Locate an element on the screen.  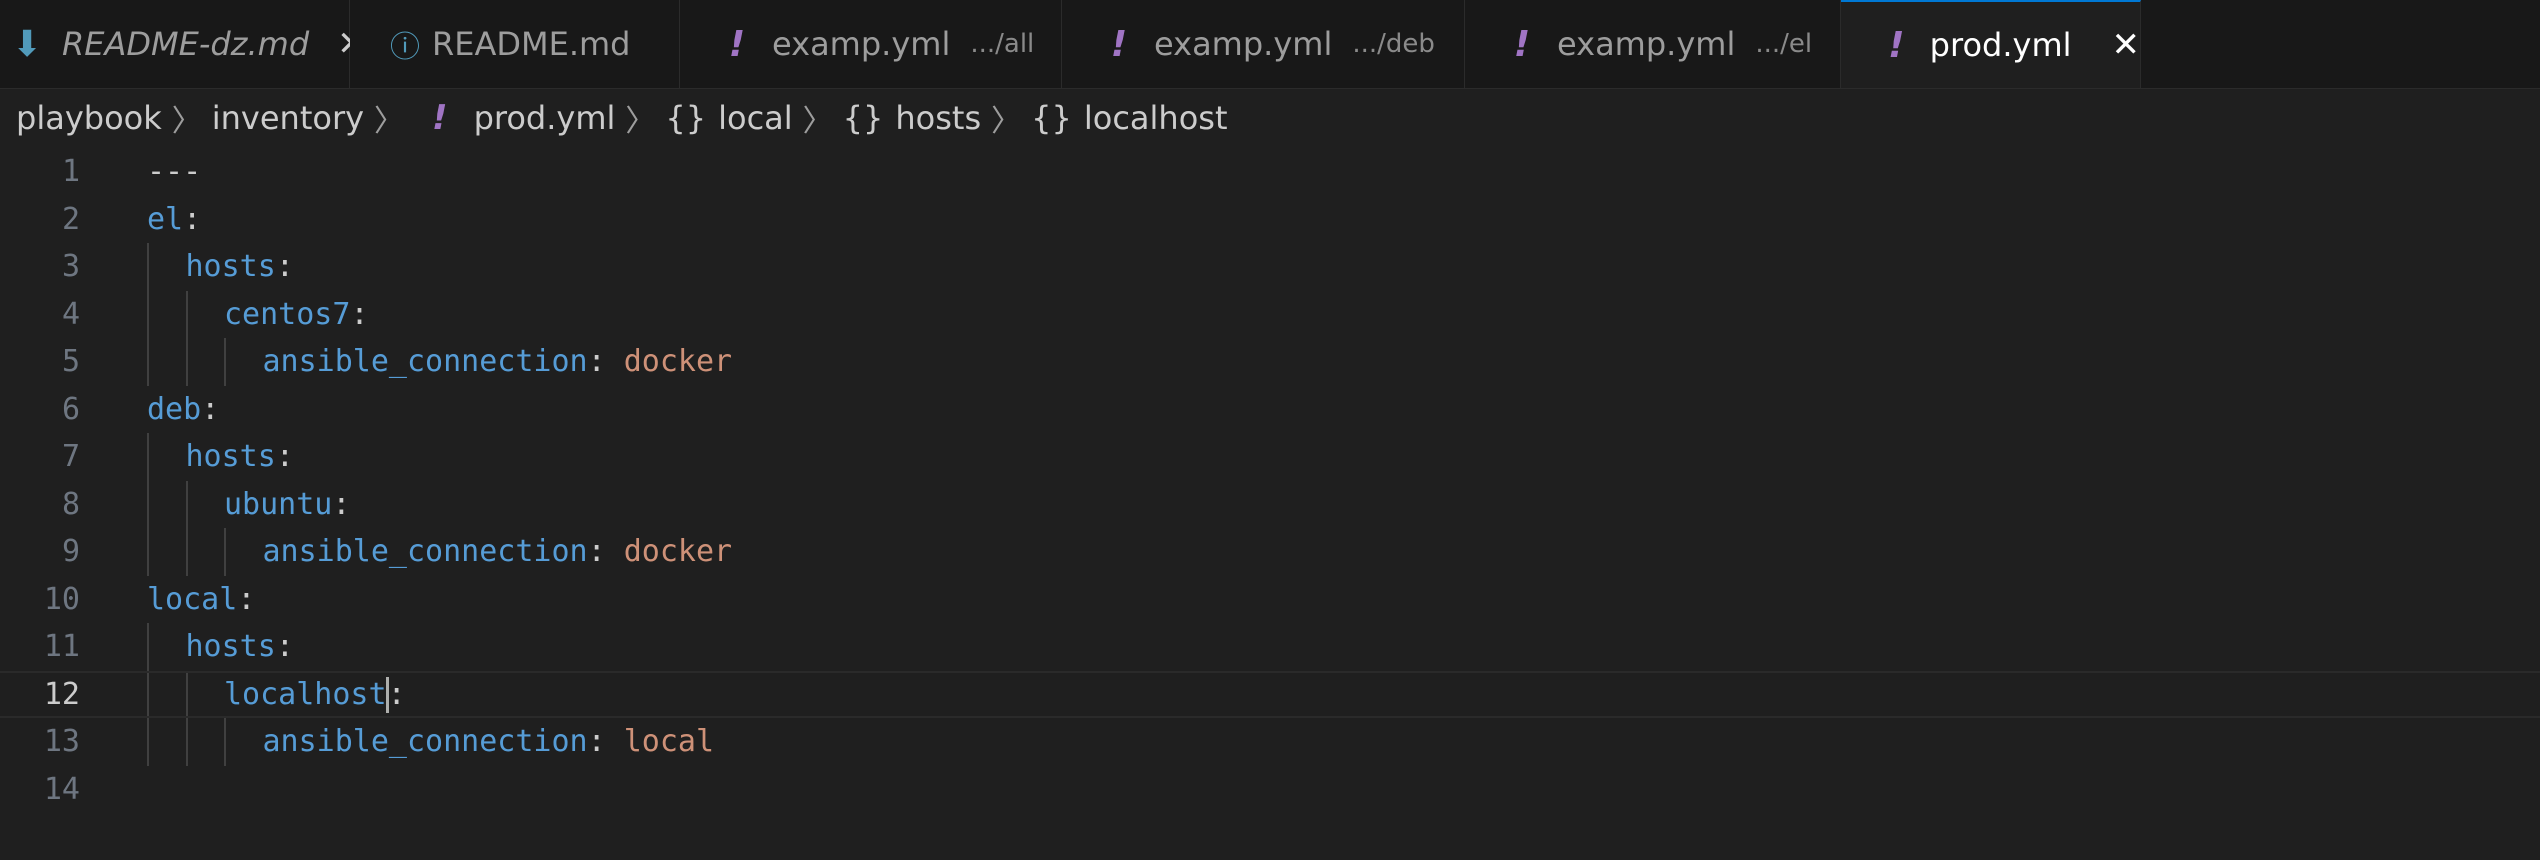
line-number: 1 is located at coordinates (70, 171).